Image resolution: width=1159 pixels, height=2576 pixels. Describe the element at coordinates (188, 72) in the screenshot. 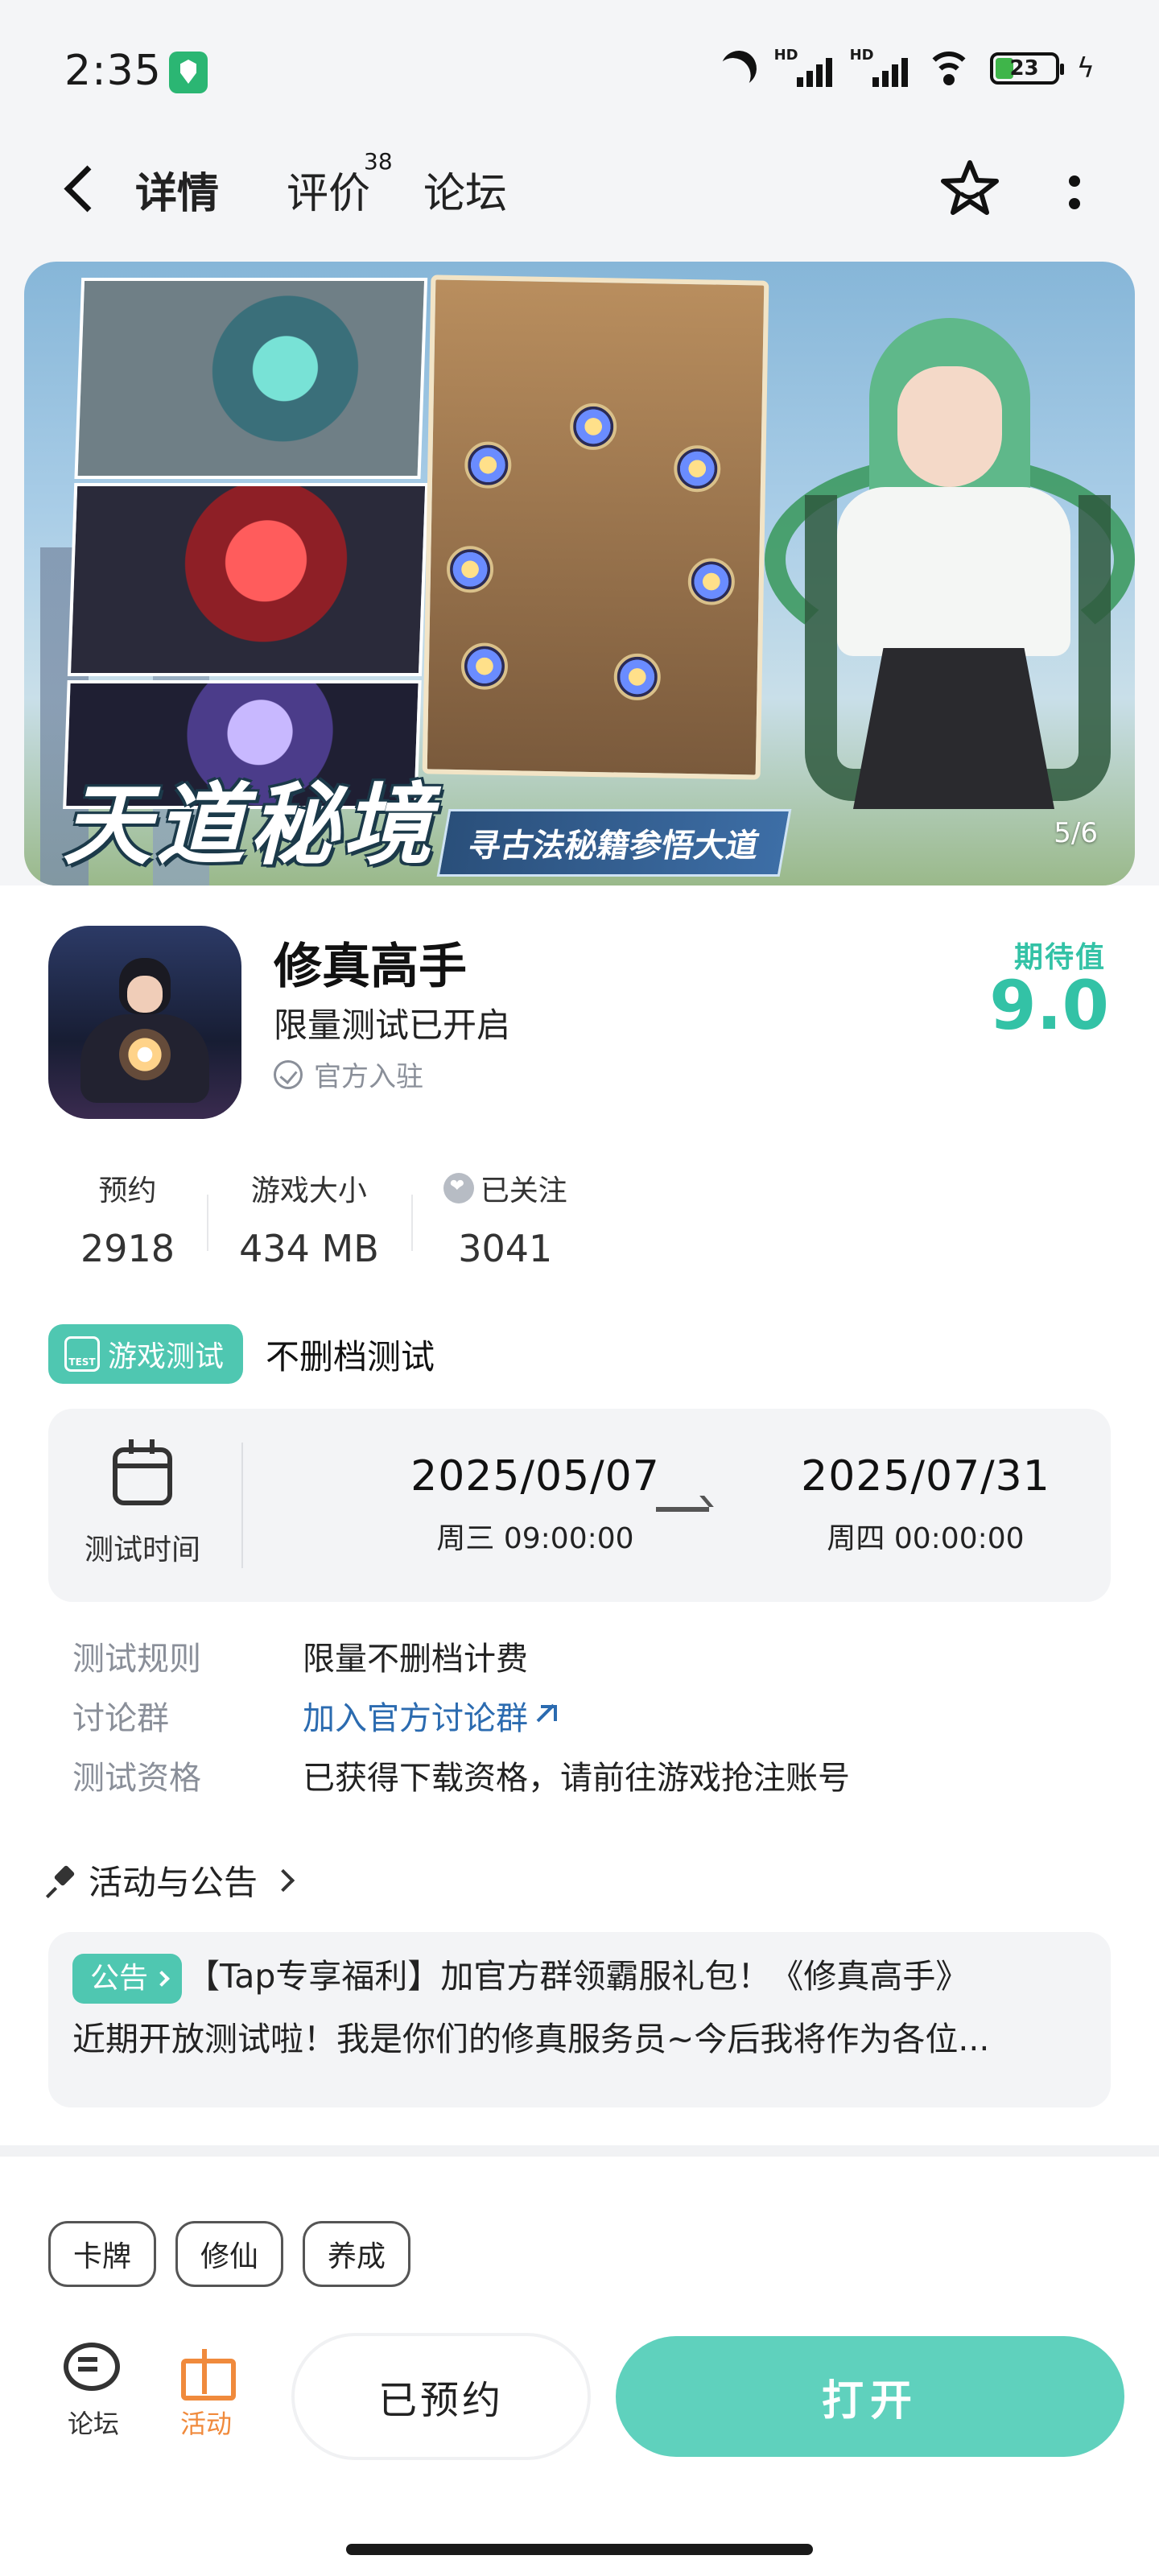

I see `security-shield-icon` at that location.